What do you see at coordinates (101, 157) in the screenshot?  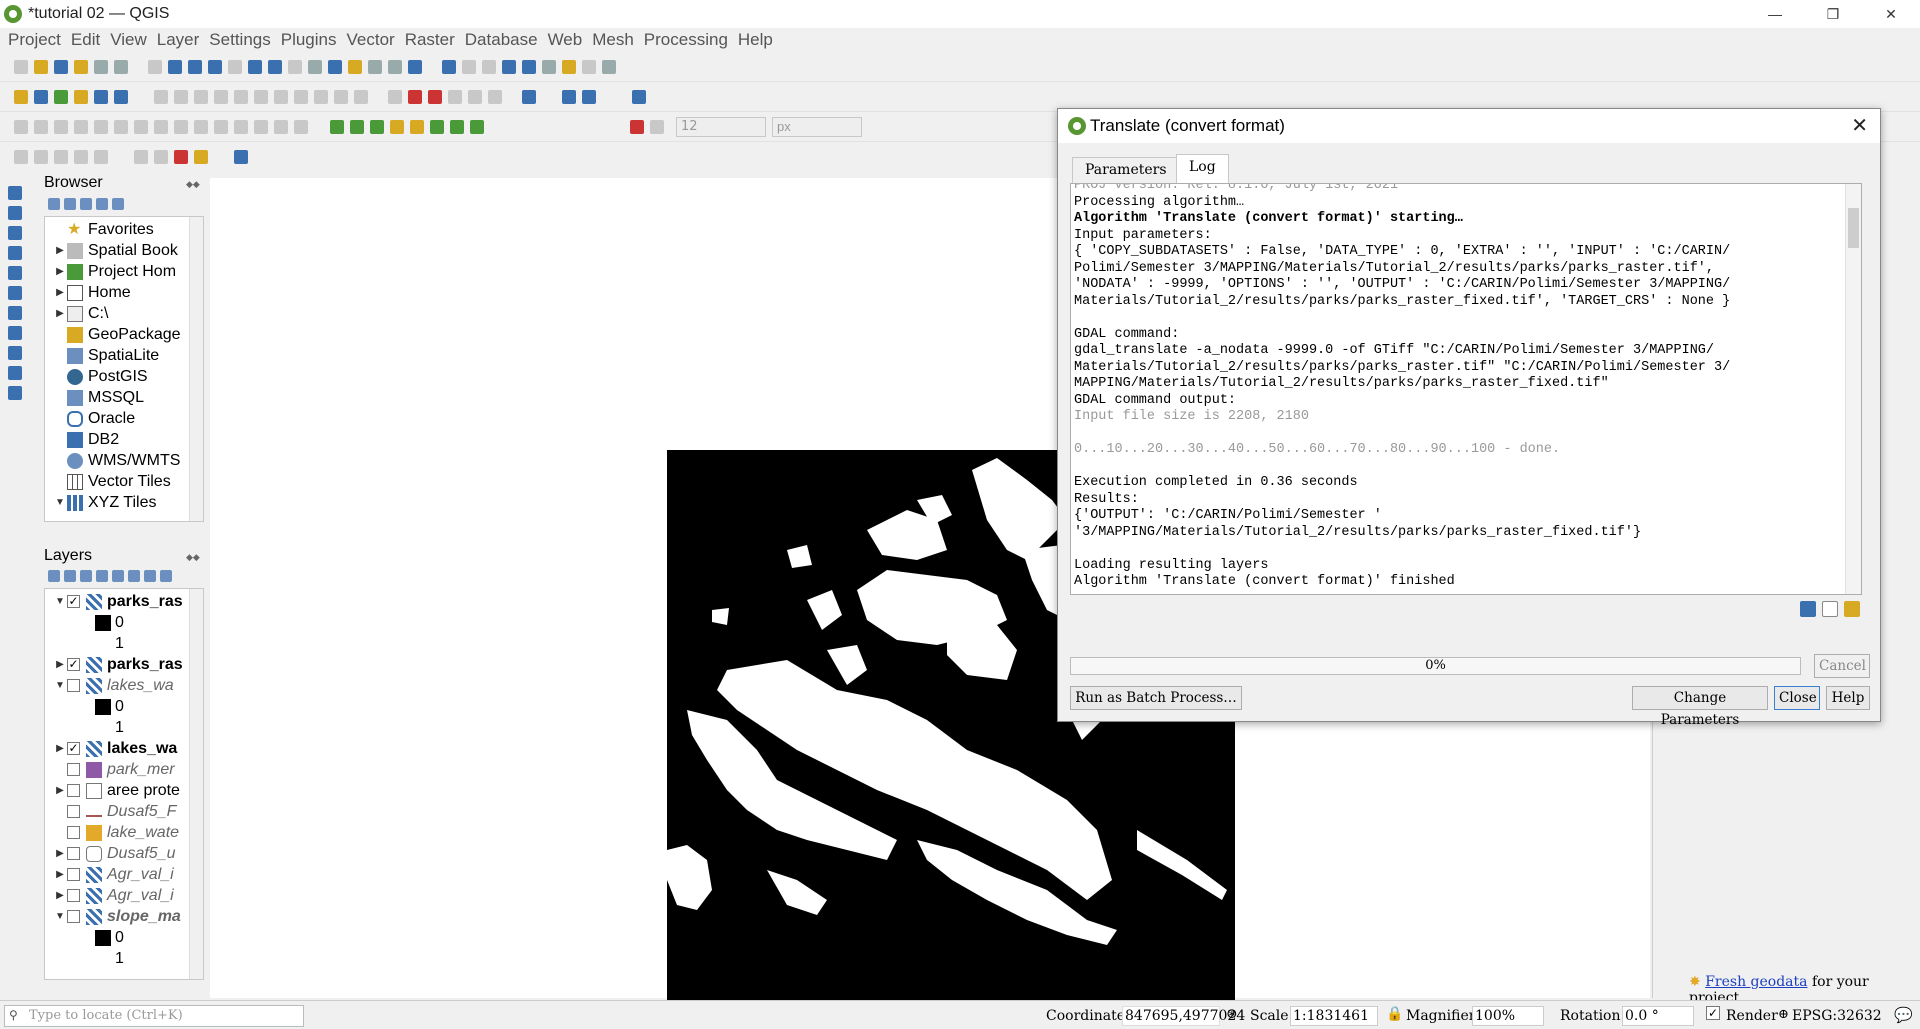 I see `shape-polygon-icon` at bounding box center [101, 157].